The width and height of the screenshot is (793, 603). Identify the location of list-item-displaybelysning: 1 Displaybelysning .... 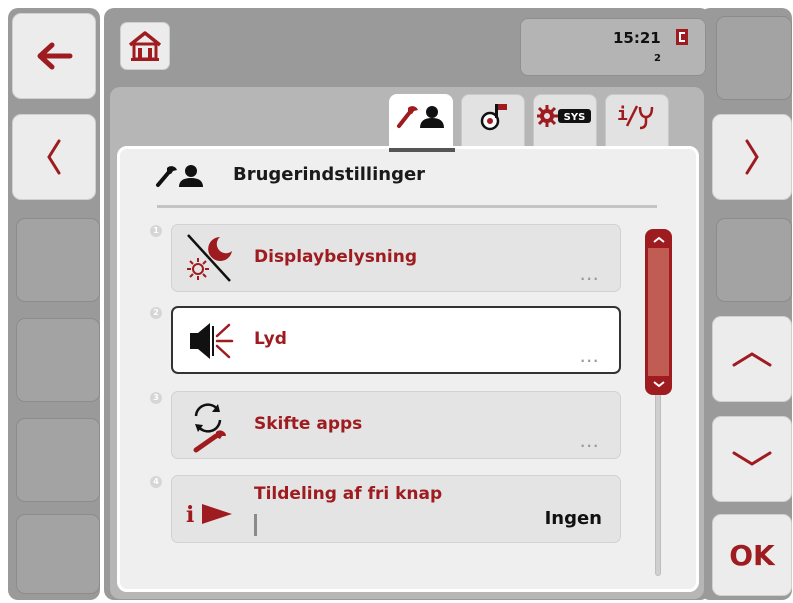
(385, 258).